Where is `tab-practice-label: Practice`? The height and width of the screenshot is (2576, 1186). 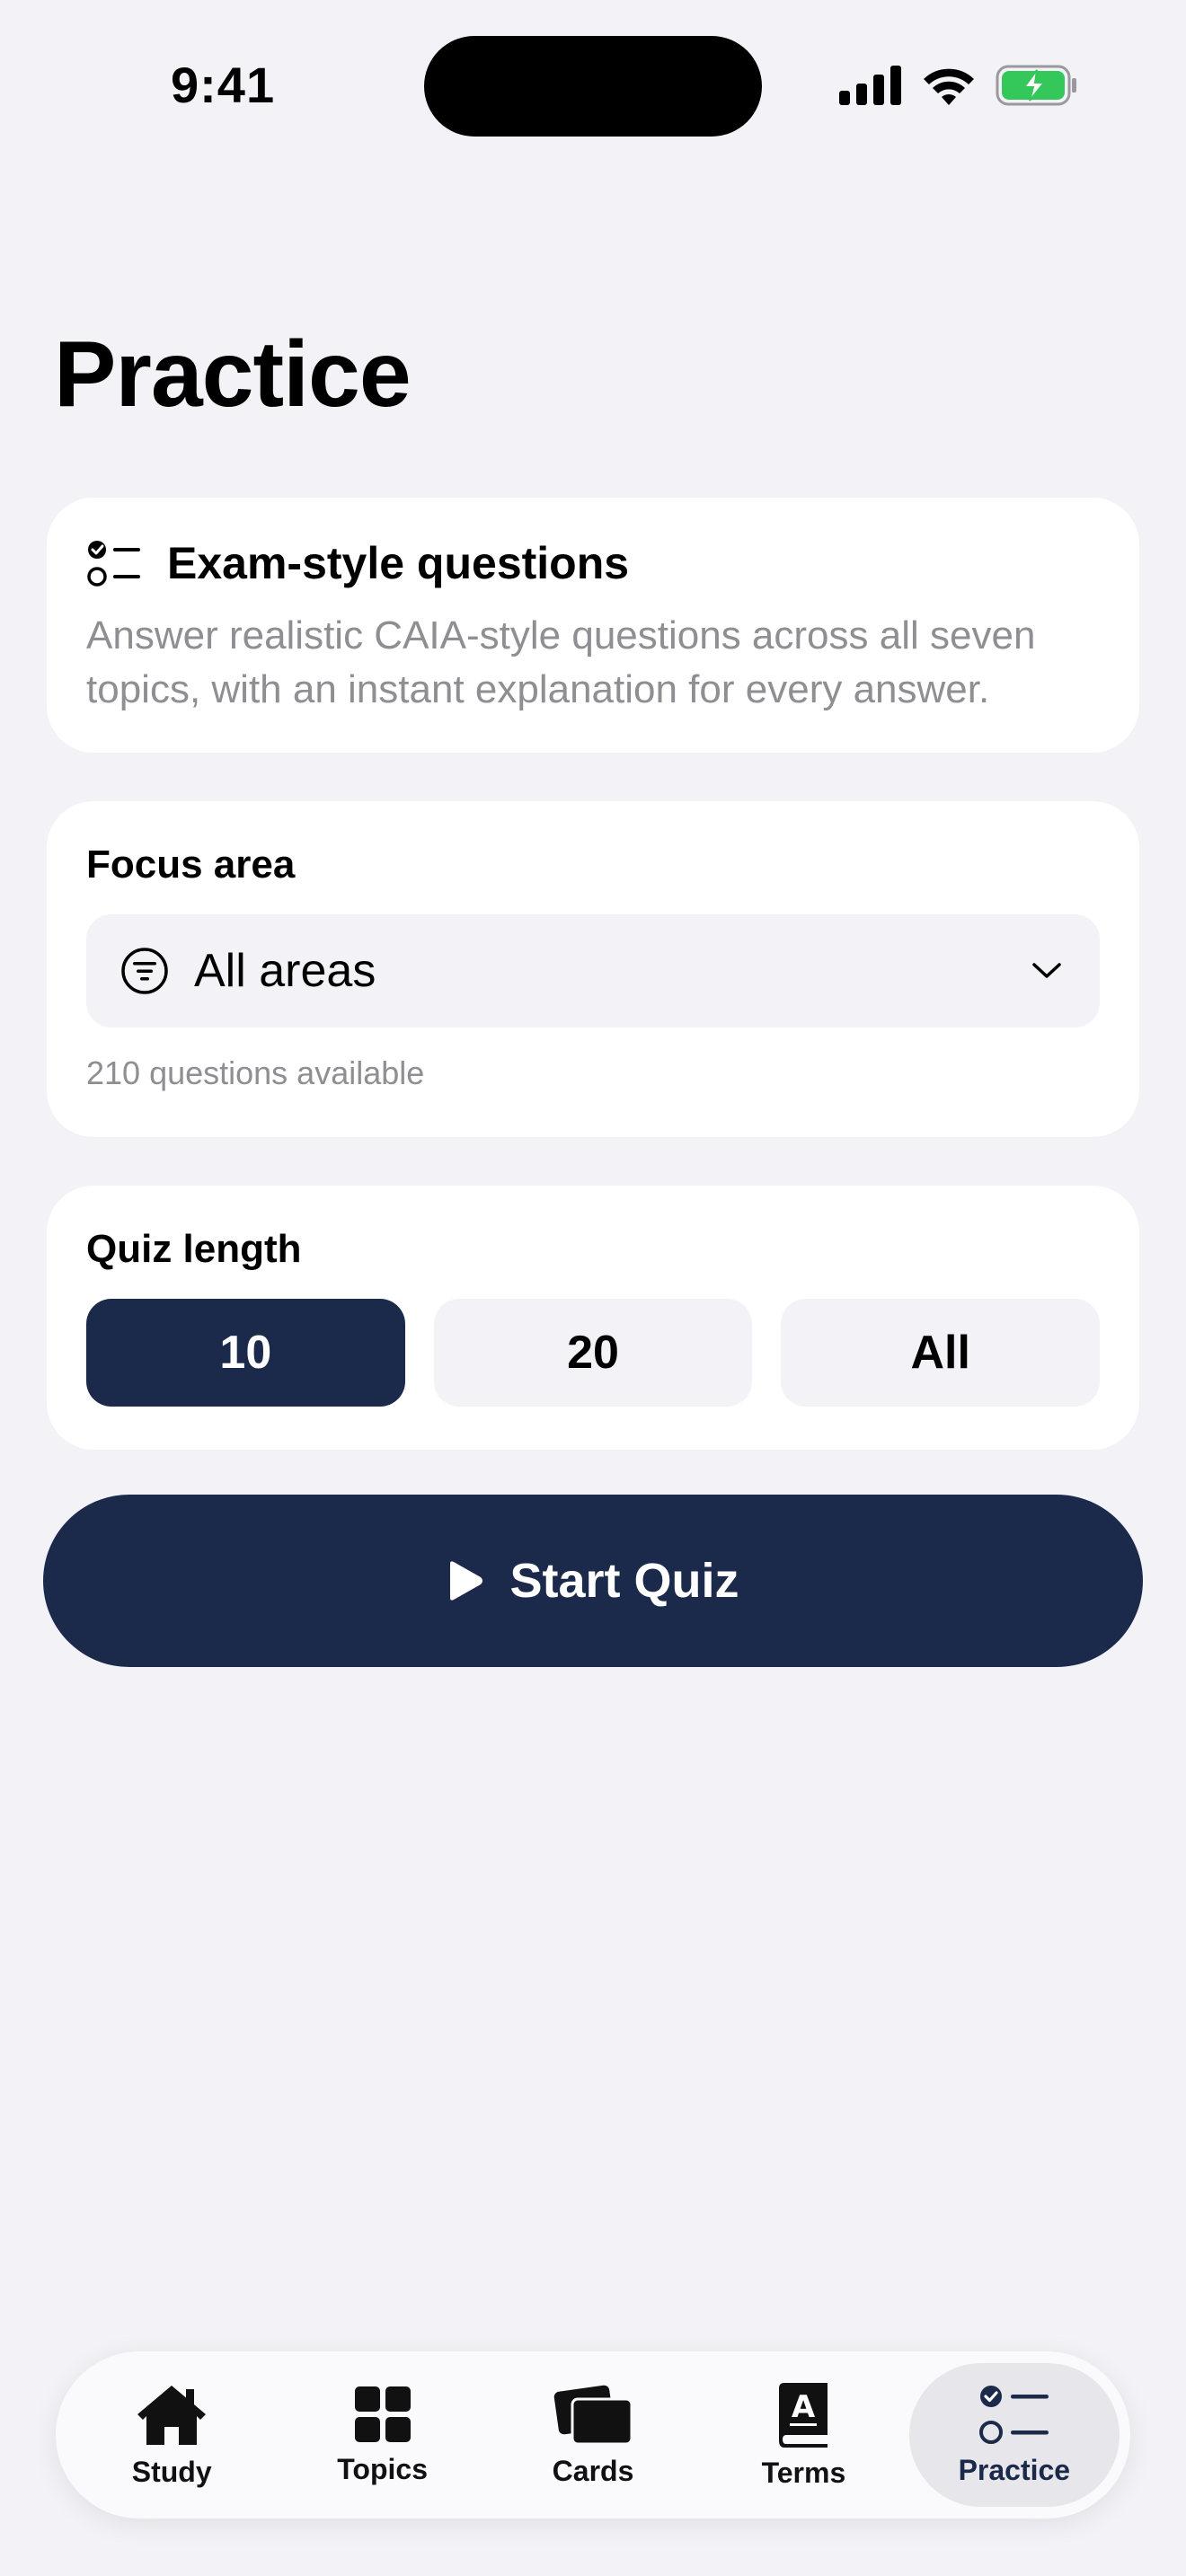
tab-practice-label: Practice is located at coordinates (1014, 2469).